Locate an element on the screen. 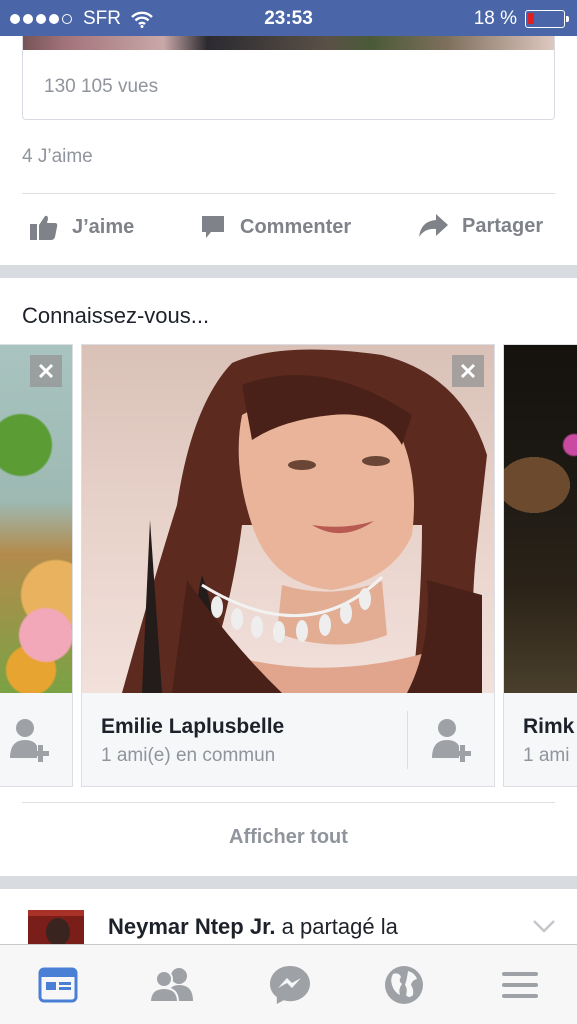 This screenshot has width=577, height=1024. messenger-icon is located at coordinates (290, 985).